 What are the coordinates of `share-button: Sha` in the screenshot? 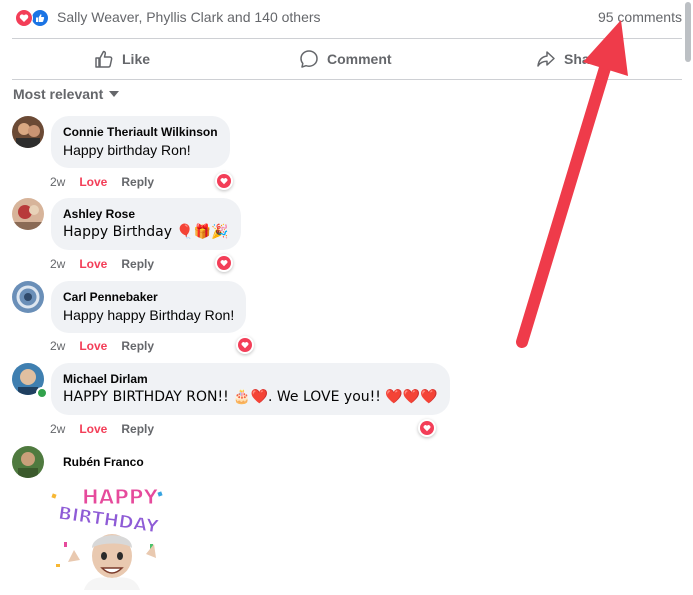 It's located at (563, 59).